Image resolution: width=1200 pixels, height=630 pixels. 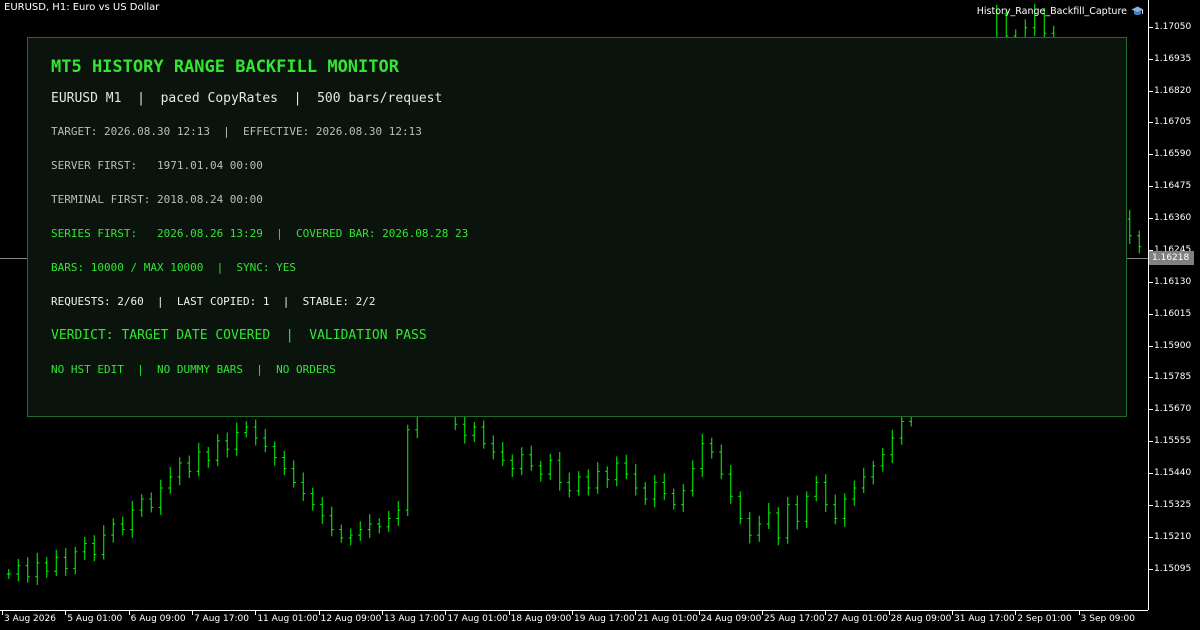 I want to click on time-tick-label: 21 Aug 01:00, so click(x=668, y=619).